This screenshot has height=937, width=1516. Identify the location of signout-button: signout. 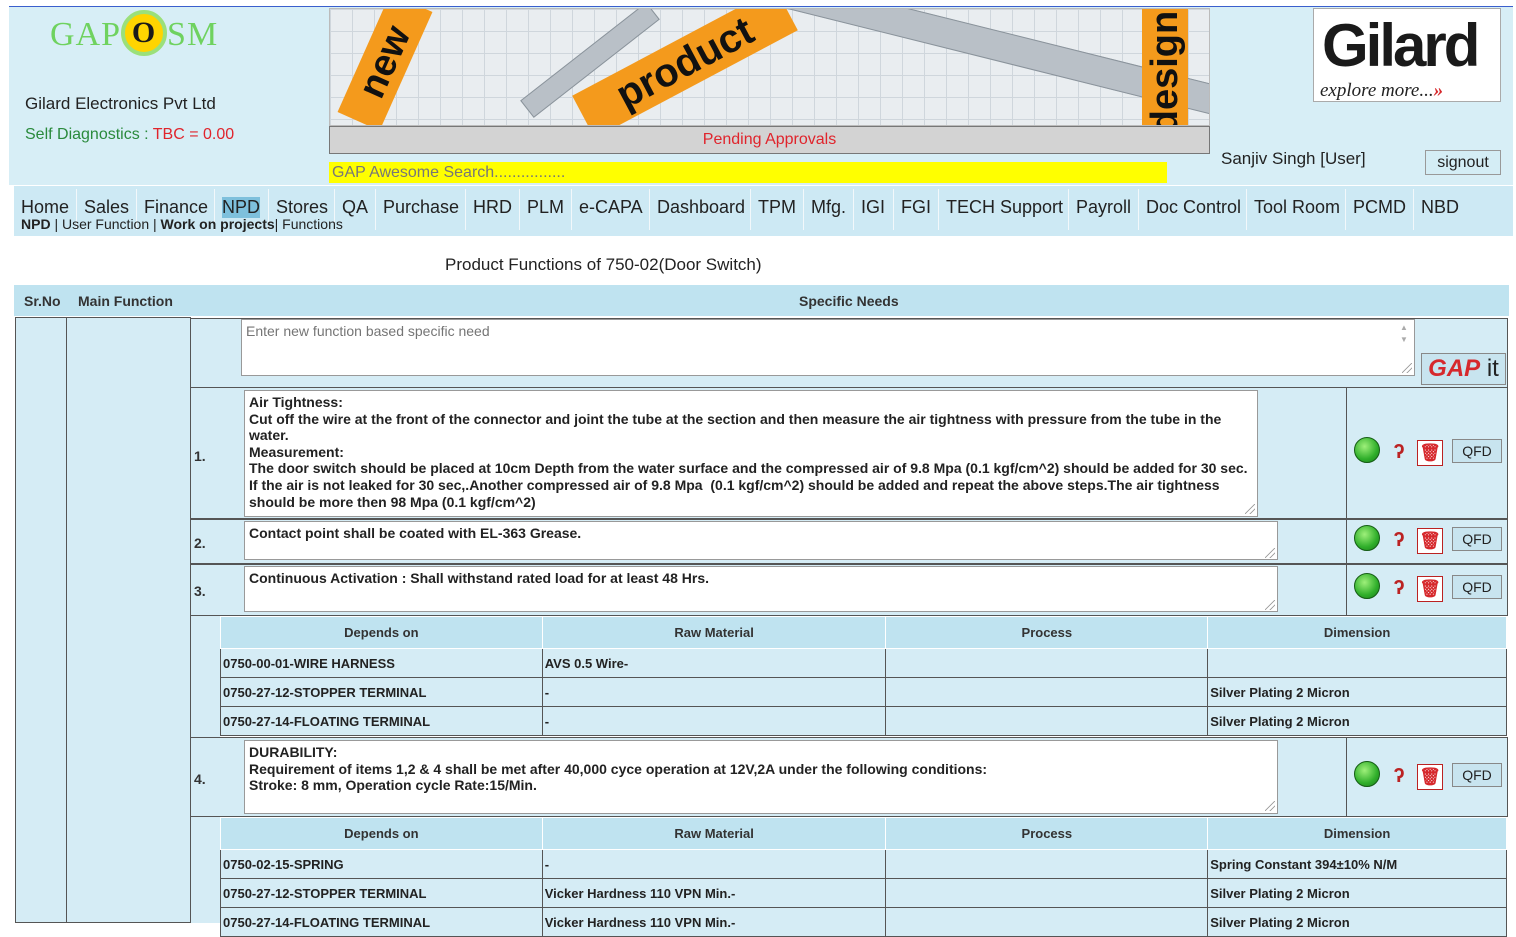
(1463, 162).